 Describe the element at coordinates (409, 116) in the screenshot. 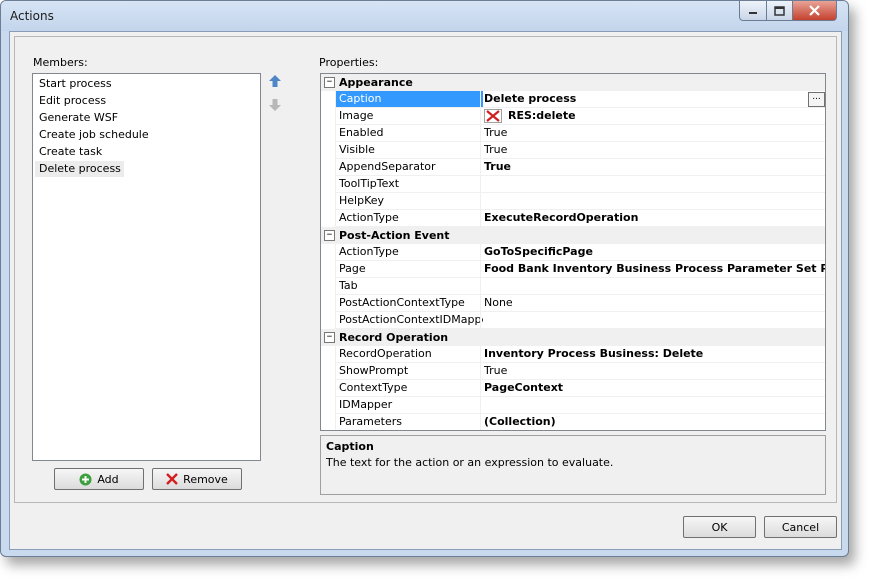

I see `property-name: Image` at that location.